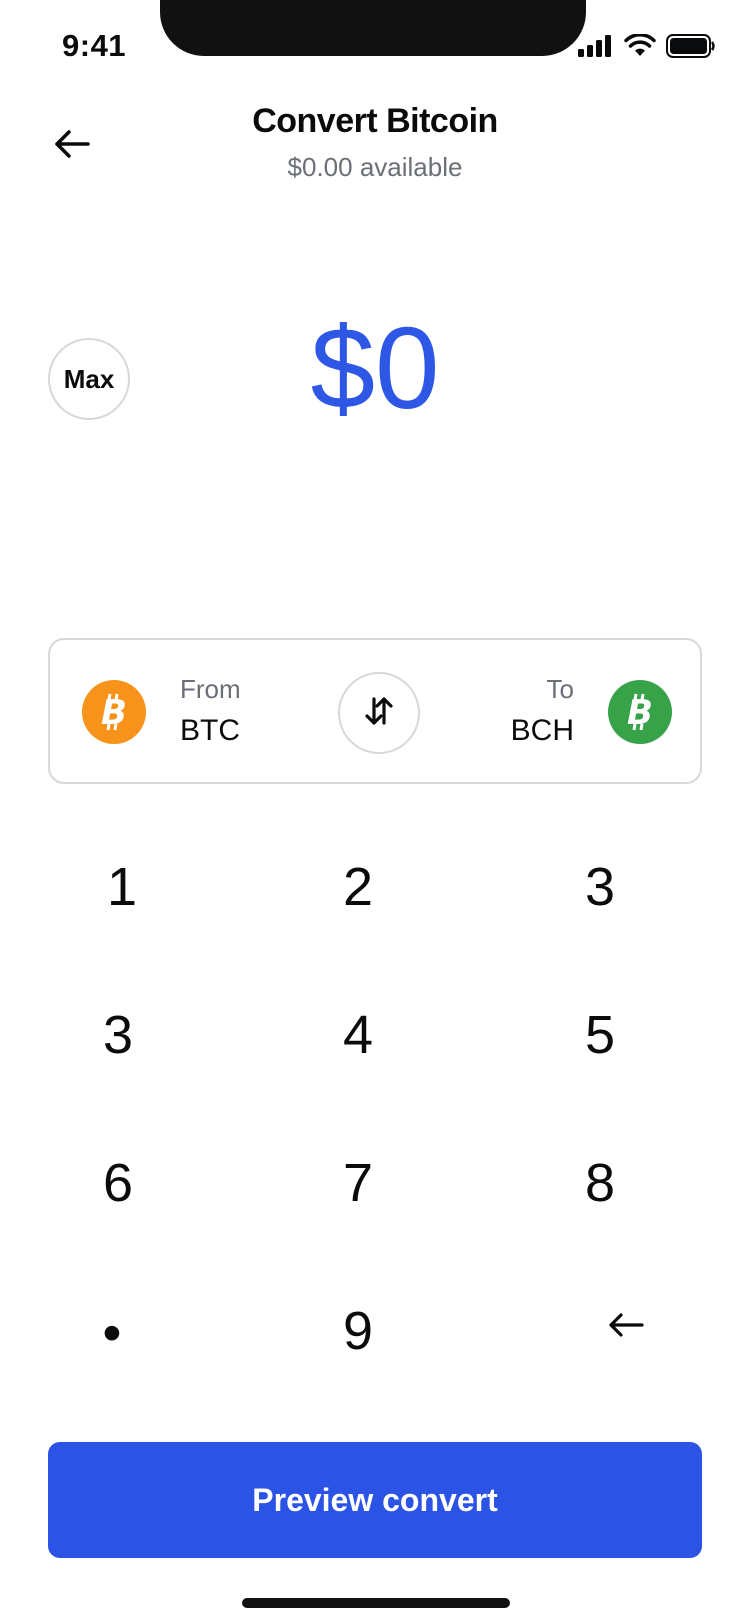 Image resolution: width=750 pixels, height=1624 pixels. What do you see at coordinates (596, 48) in the screenshot?
I see `cellular-signal-icon` at bounding box center [596, 48].